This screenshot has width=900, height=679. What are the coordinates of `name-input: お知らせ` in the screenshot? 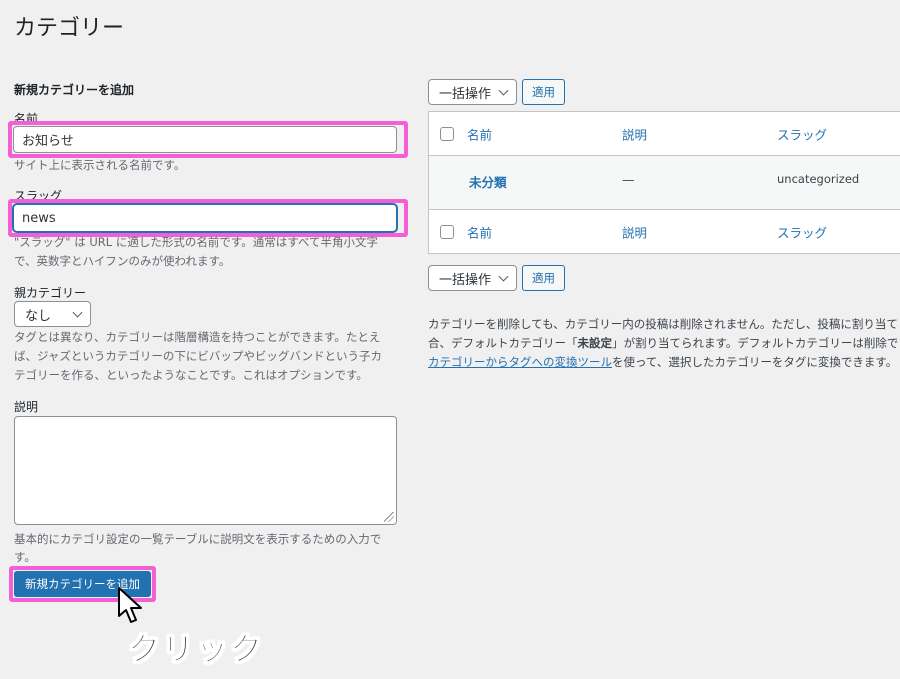 It's located at (205, 139).